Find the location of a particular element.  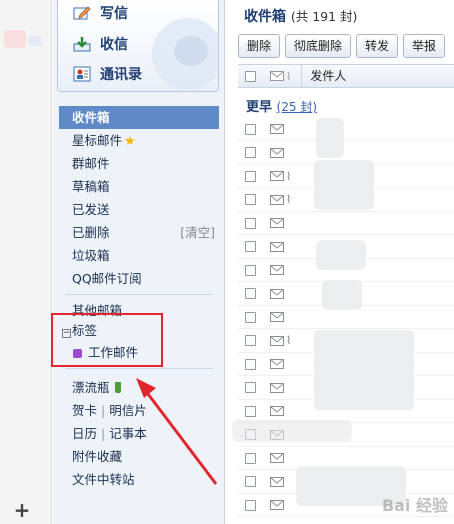

pencil-icon is located at coordinates (82, 13).